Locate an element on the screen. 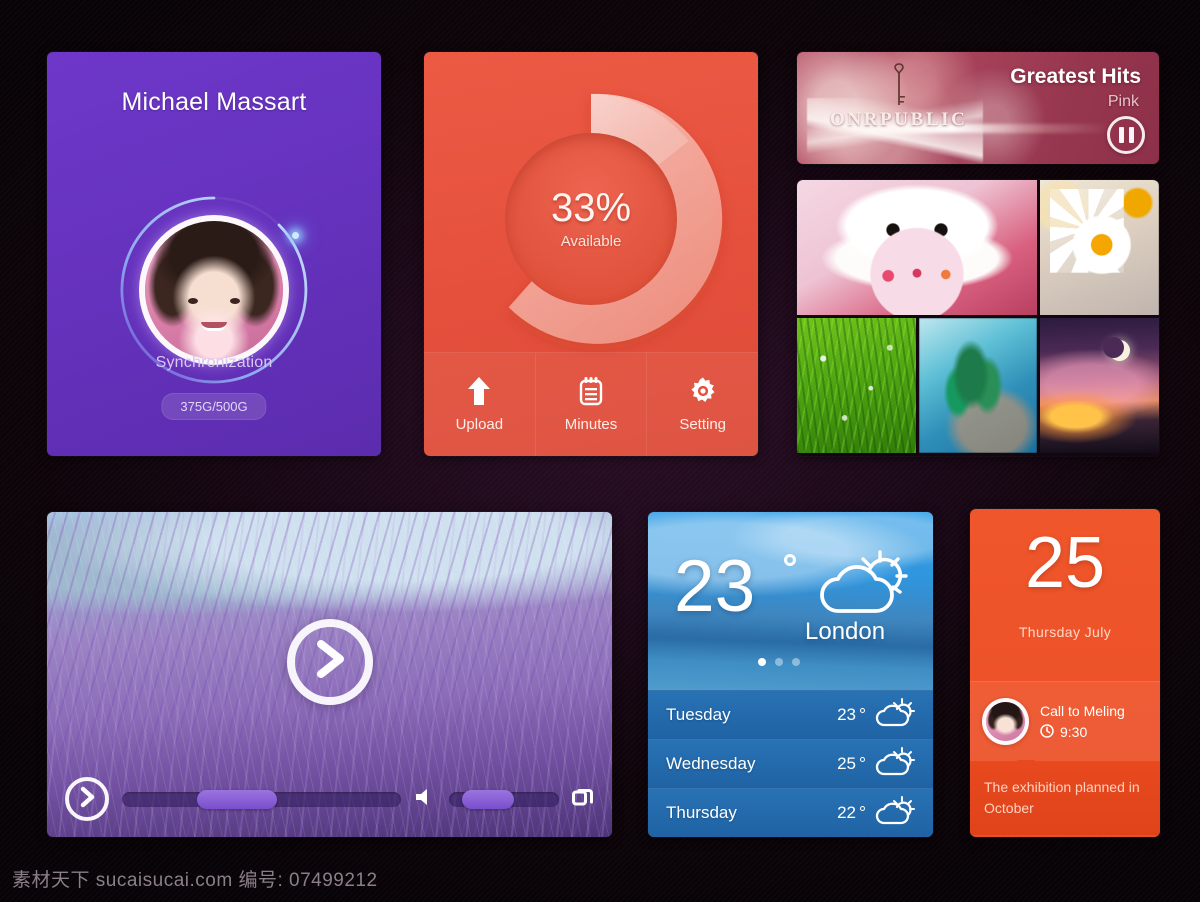  daisy-photo is located at coordinates (1099, 247).